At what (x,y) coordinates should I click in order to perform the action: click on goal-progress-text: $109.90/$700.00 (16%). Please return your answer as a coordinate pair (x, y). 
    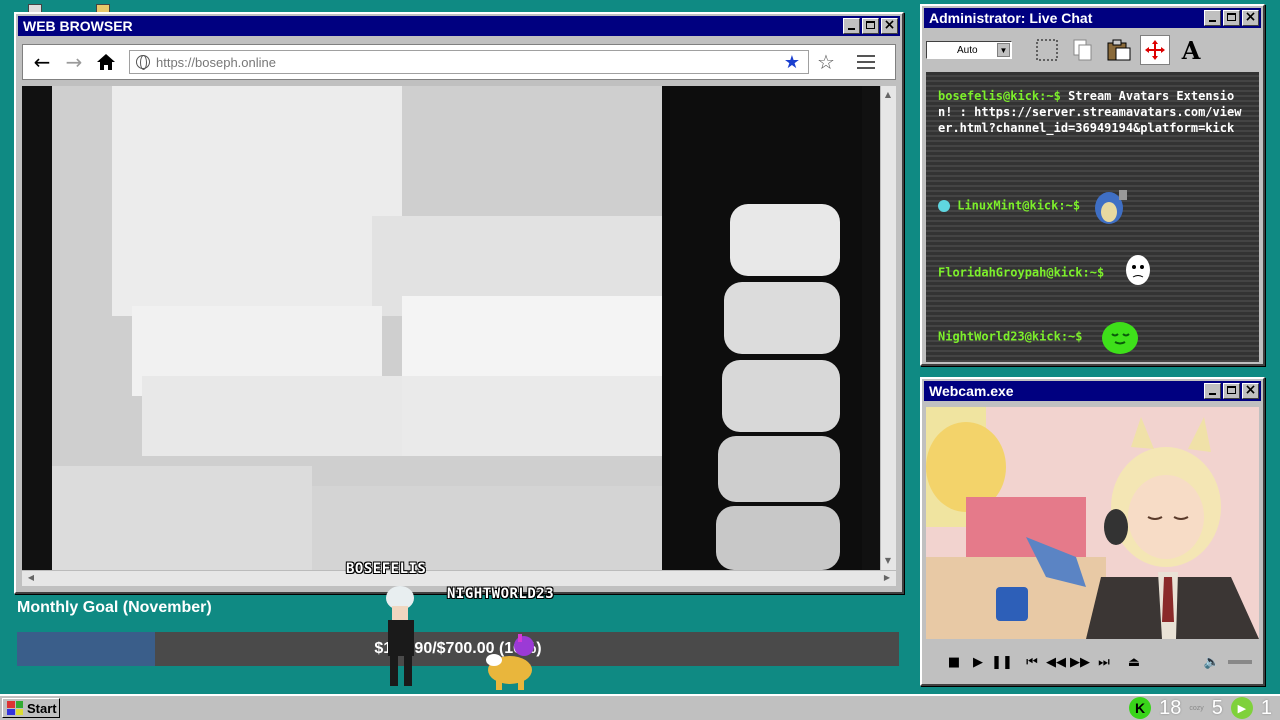
    Looking at the image, I should click on (458, 648).